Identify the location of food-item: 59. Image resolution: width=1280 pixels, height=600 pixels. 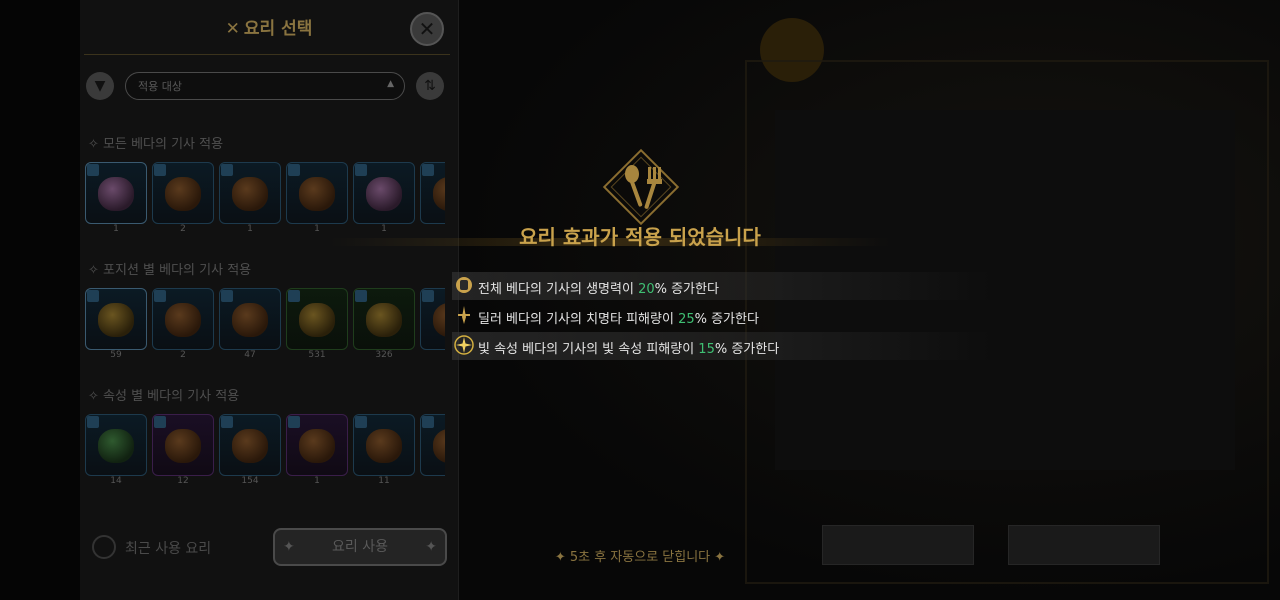
(116, 326).